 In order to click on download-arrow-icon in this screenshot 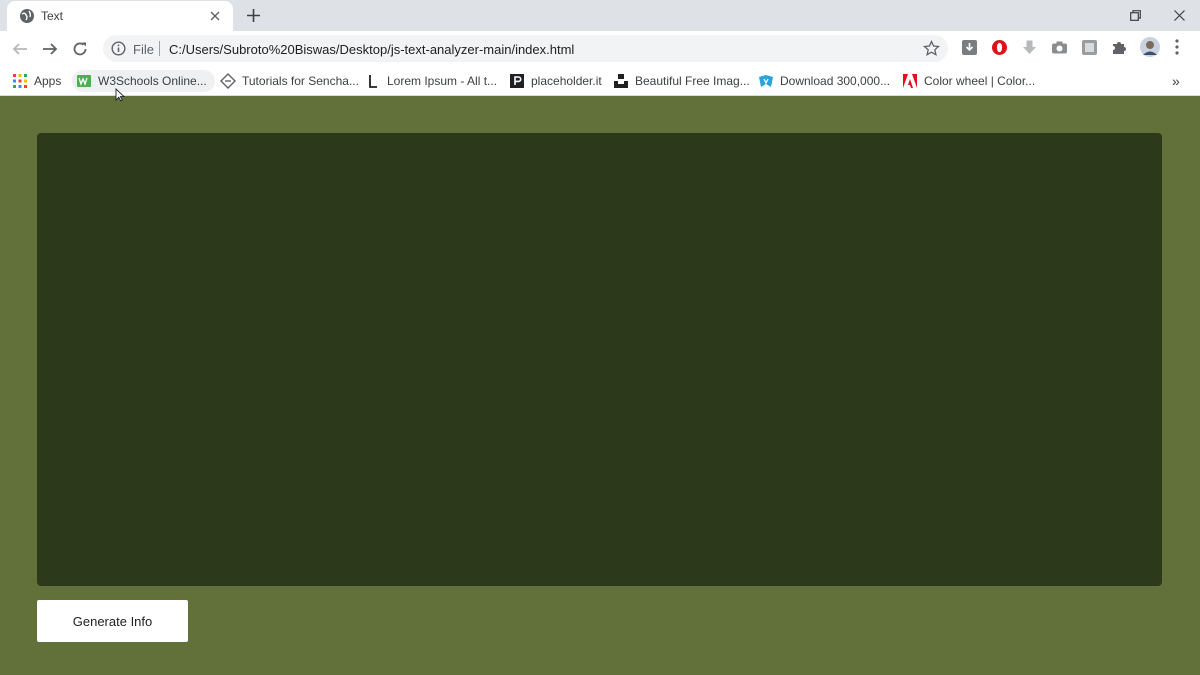, I will do `click(1029, 47)`.